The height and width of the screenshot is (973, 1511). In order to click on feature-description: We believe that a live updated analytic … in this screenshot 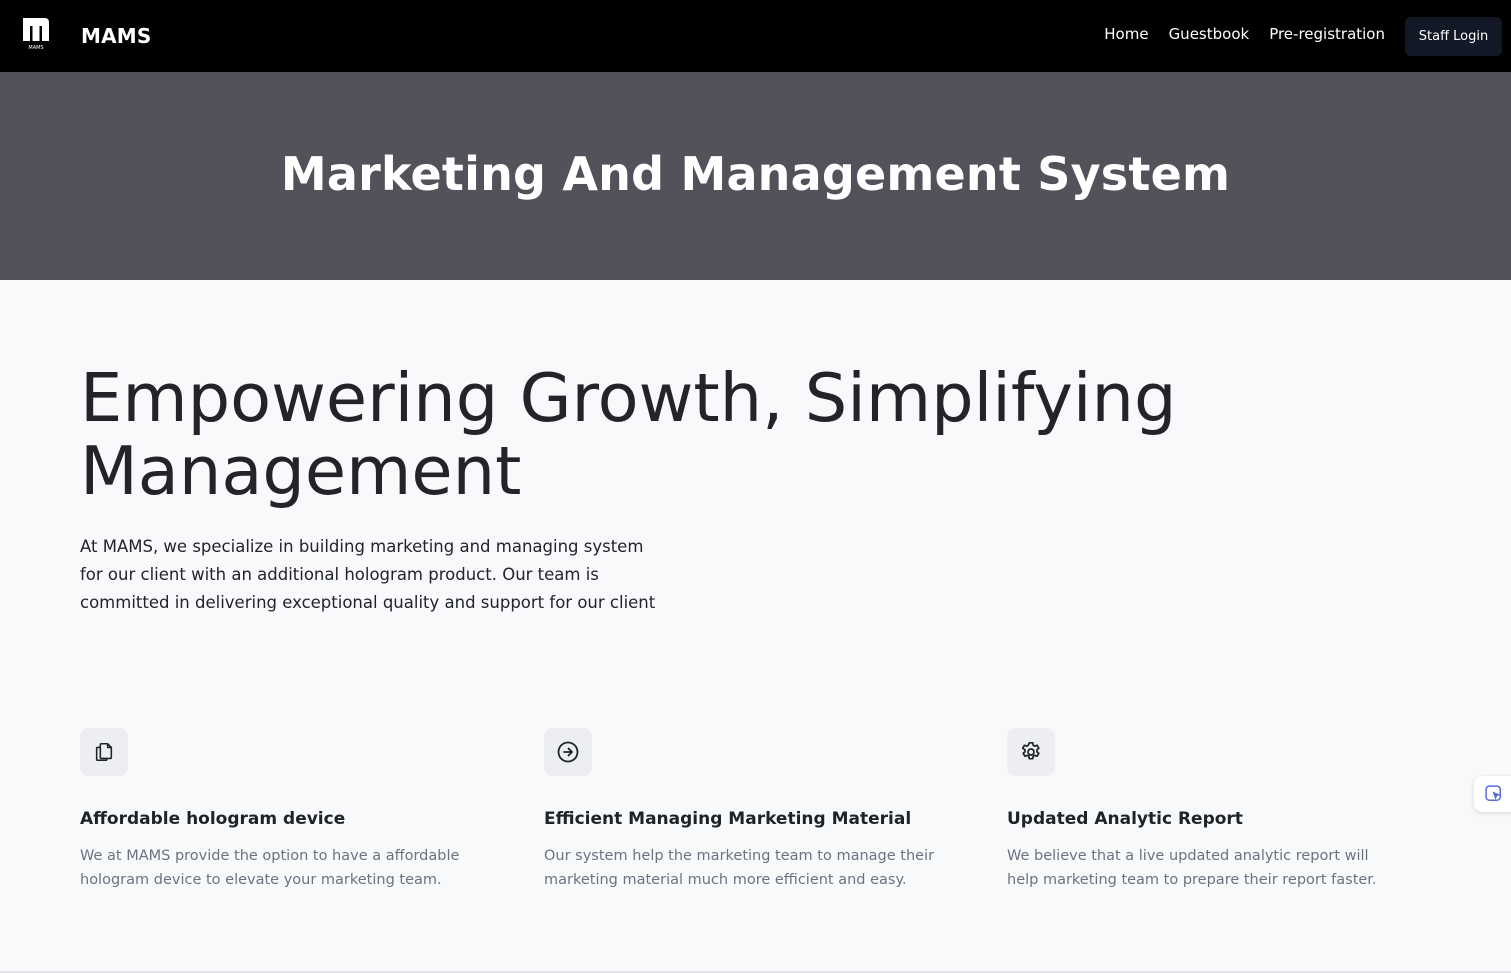, I will do `click(1192, 868)`.